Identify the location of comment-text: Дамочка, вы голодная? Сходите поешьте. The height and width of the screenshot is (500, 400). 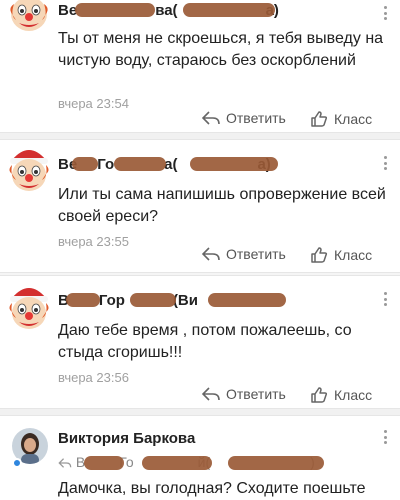
(212, 488).